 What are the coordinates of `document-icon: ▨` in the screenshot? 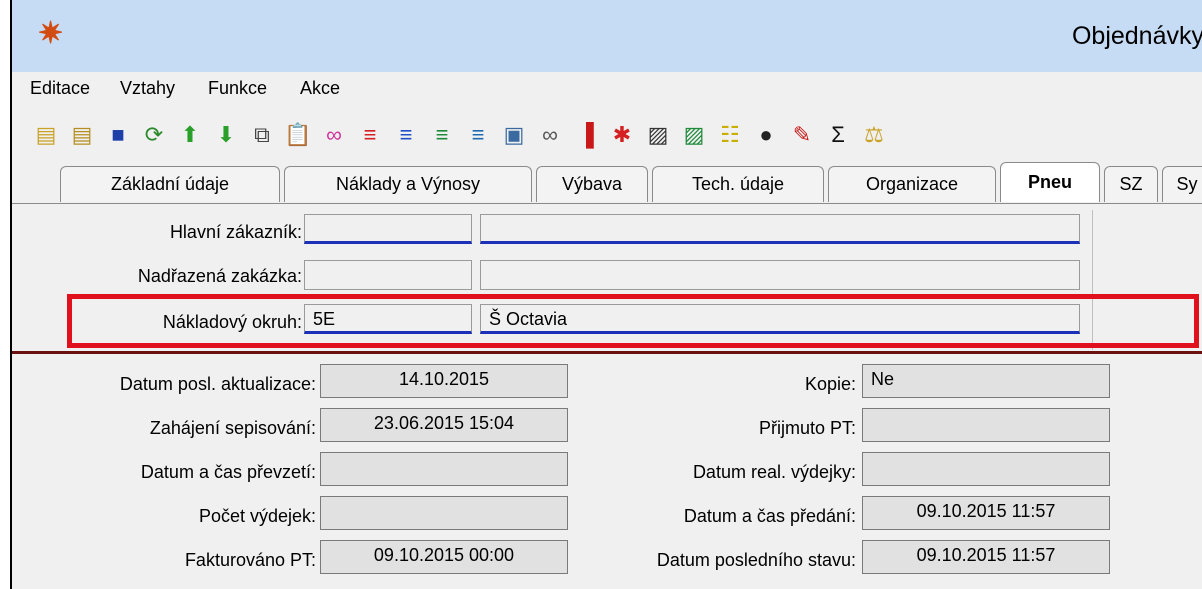 It's located at (658, 135).